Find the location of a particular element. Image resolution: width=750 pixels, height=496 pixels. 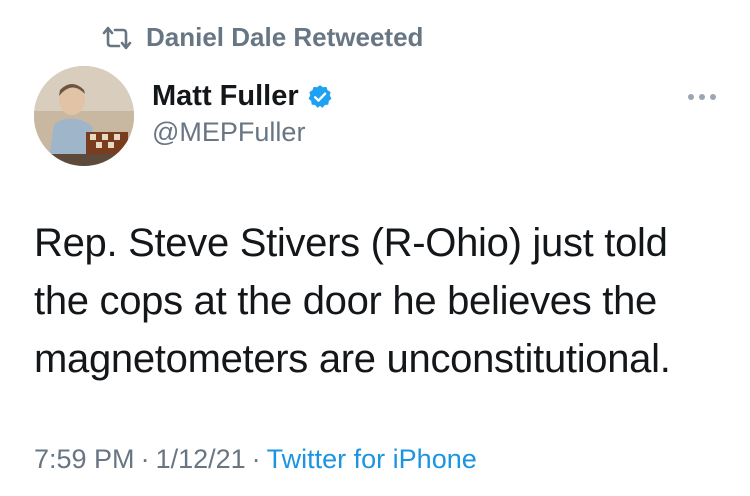

avatar is located at coordinates (84, 116).